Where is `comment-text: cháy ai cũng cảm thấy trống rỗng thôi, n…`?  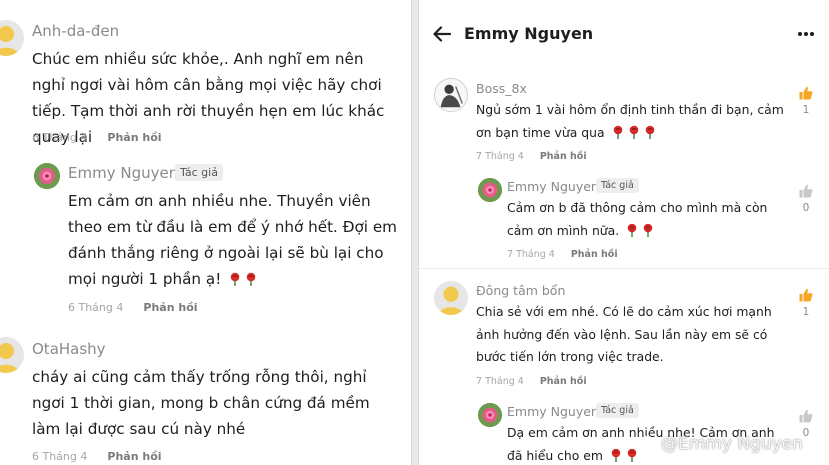 comment-text: cháy ai cũng cảm thấy trống rỗng thôi, n… is located at coordinates (201, 403).